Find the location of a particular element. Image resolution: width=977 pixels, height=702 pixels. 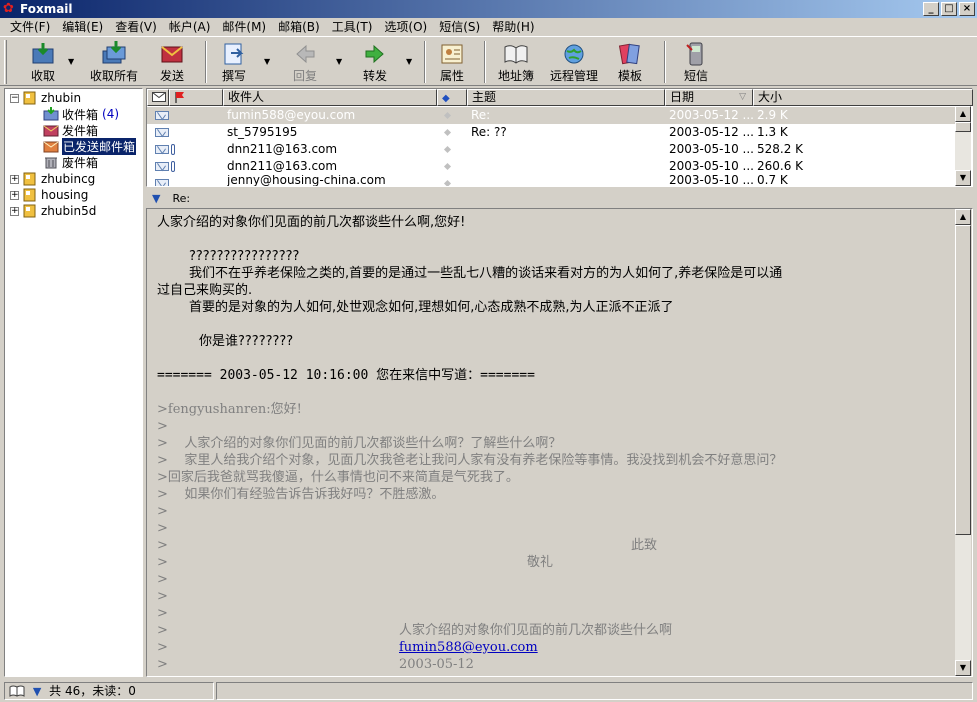

menu-mail: 邮件(M) is located at coordinates (244, 27).